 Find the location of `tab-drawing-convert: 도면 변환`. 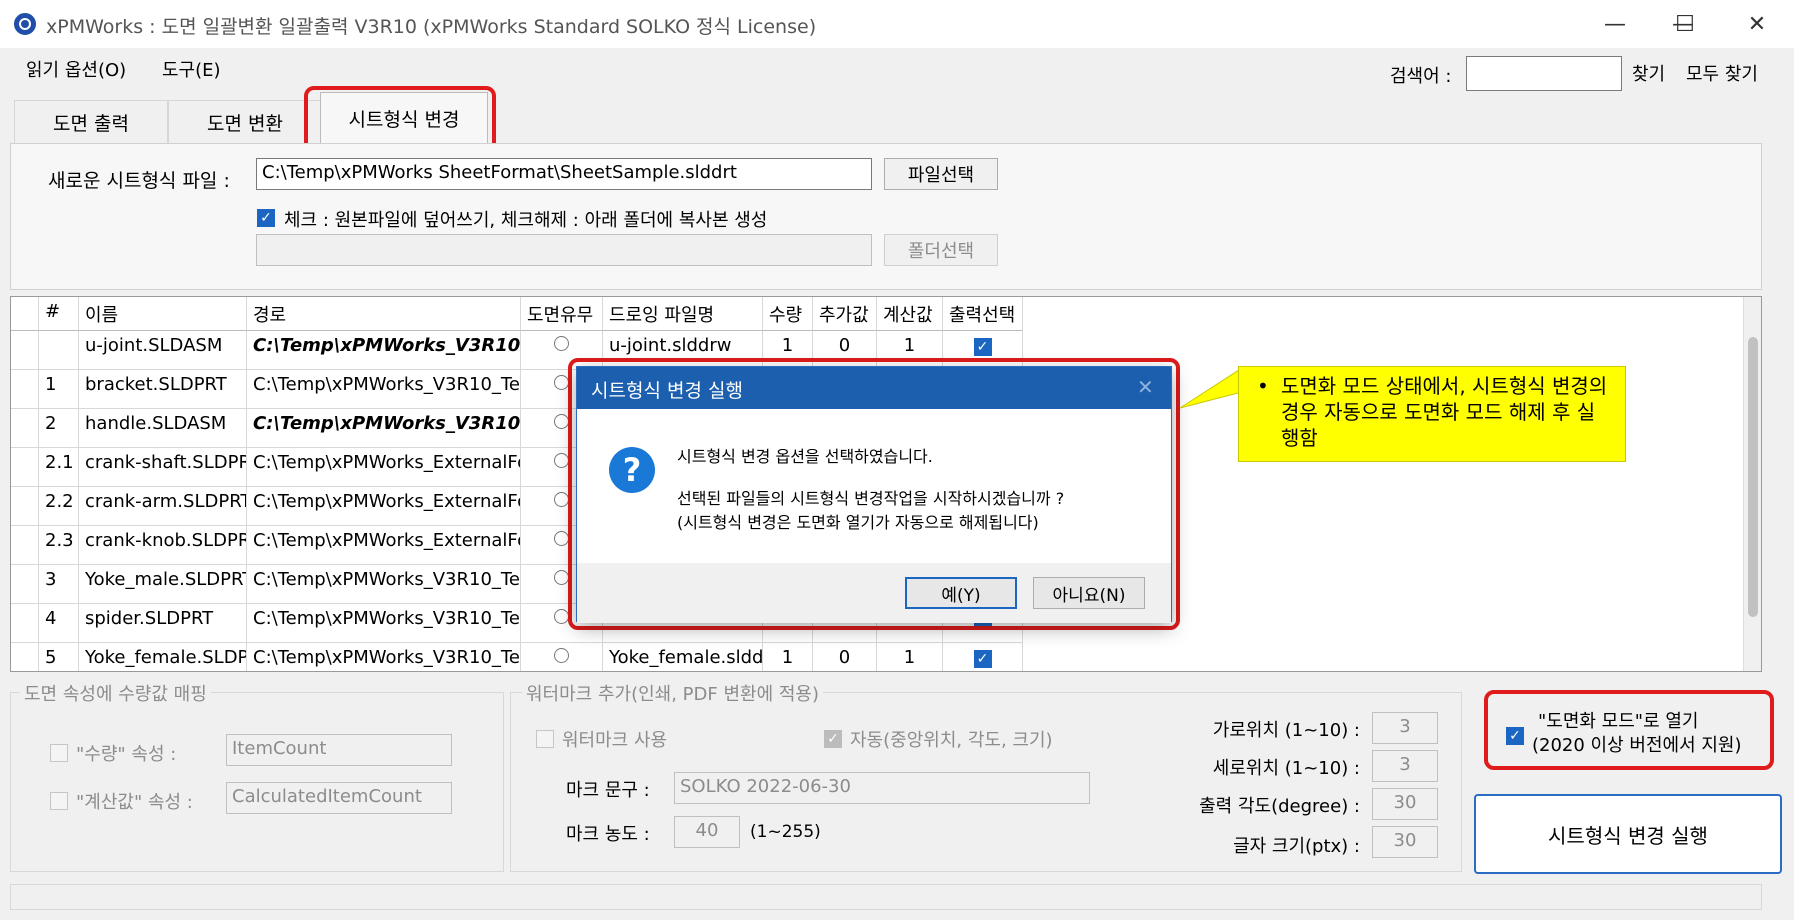

tab-drawing-convert: 도면 변환 is located at coordinates (245, 122).